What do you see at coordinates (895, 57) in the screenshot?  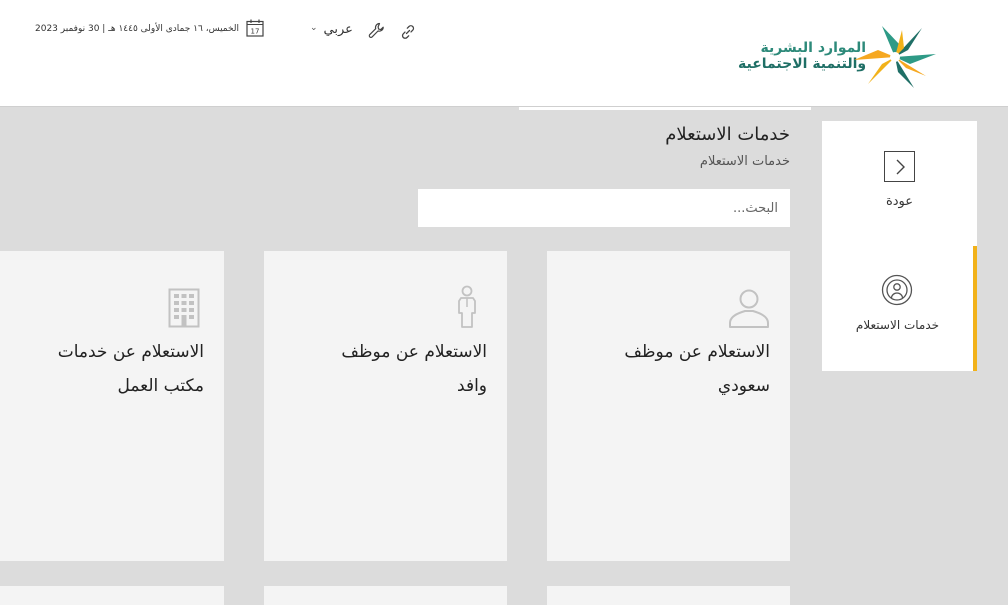 I see `ministry-logo-icon` at bounding box center [895, 57].